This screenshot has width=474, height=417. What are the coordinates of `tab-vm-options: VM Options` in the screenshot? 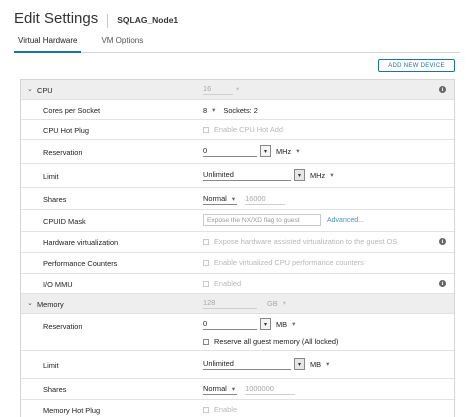 It's located at (122, 44).